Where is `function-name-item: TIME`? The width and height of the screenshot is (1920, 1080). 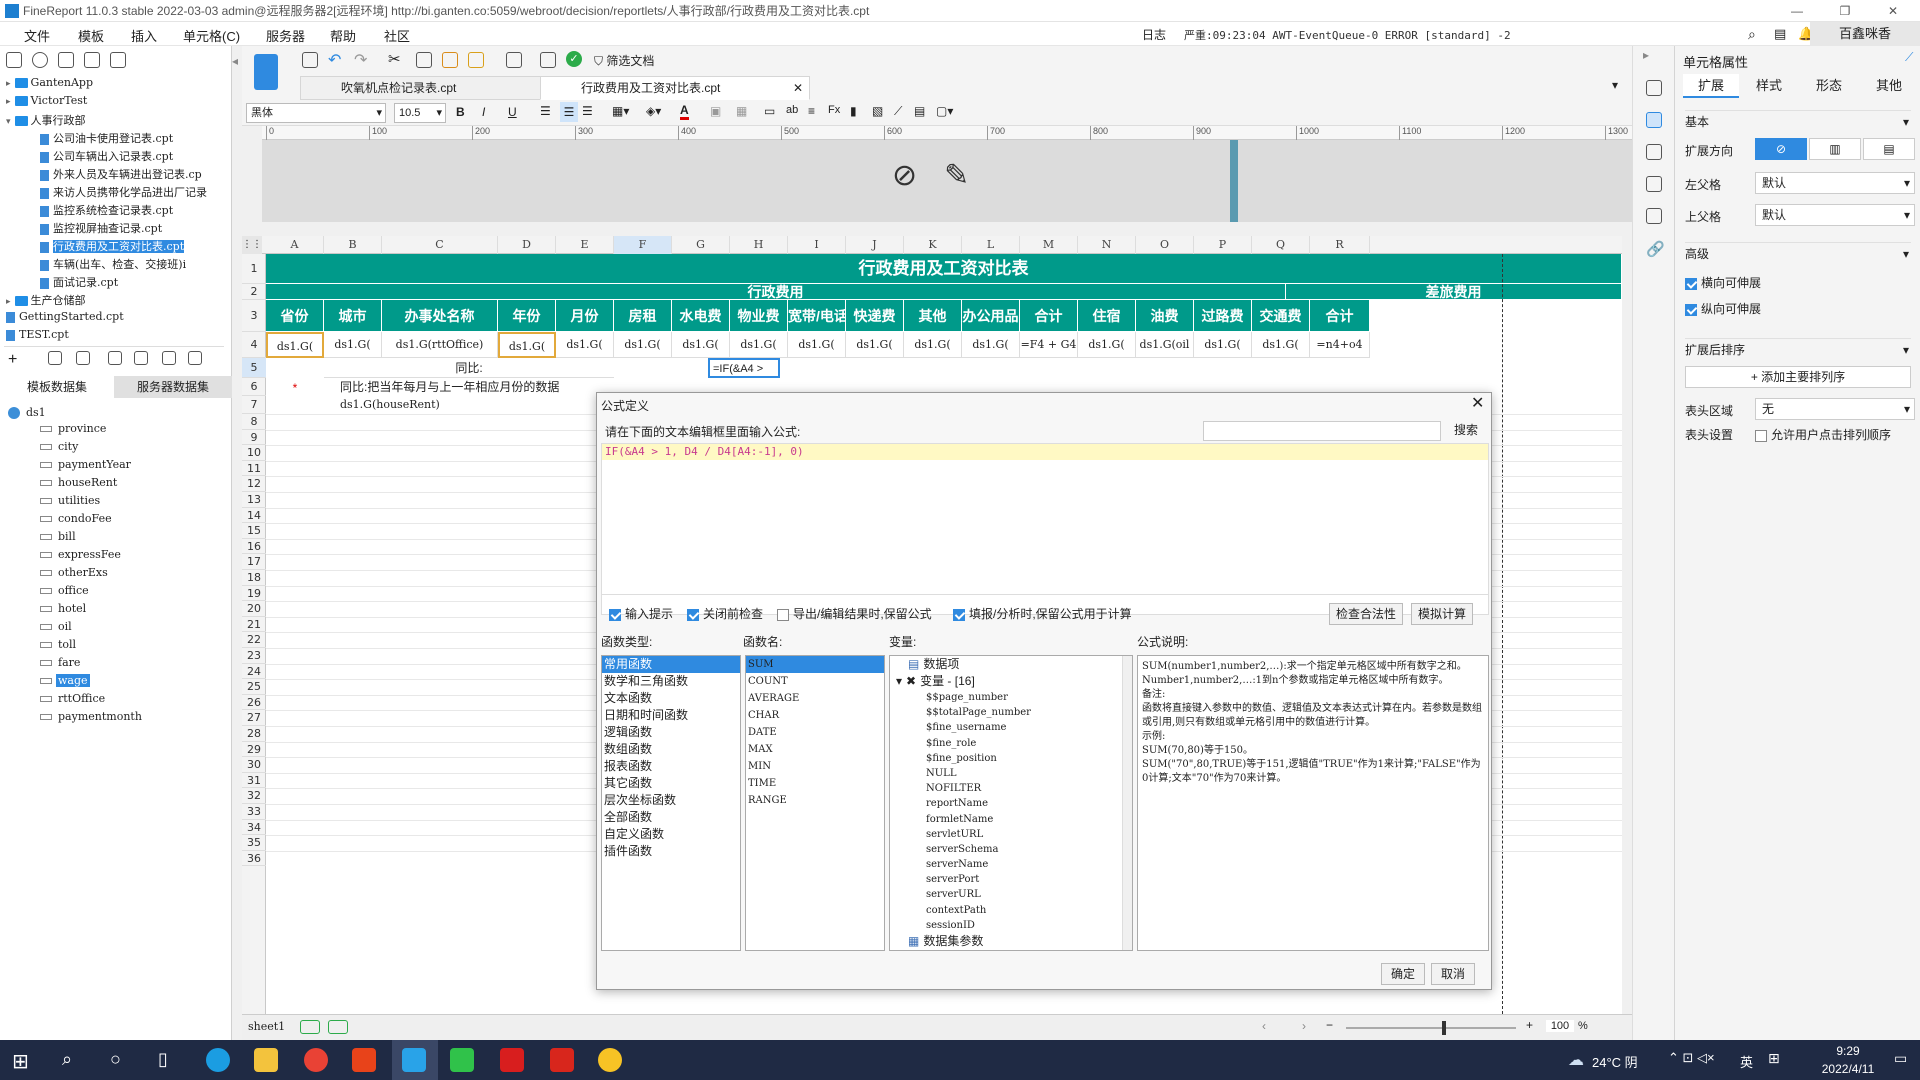 function-name-item: TIME is located at coordinates (815, 783).